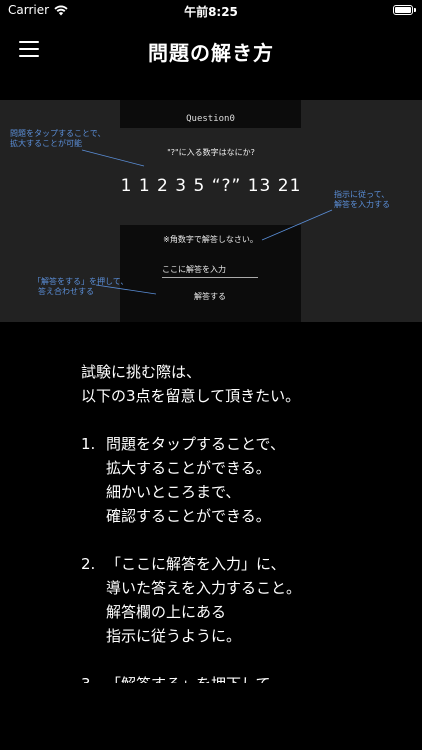 The height and width of the screenshot is (750, 422). Describe the element at coordinates (415, 10) in the screenshot. I see `battery-tip` at that location.